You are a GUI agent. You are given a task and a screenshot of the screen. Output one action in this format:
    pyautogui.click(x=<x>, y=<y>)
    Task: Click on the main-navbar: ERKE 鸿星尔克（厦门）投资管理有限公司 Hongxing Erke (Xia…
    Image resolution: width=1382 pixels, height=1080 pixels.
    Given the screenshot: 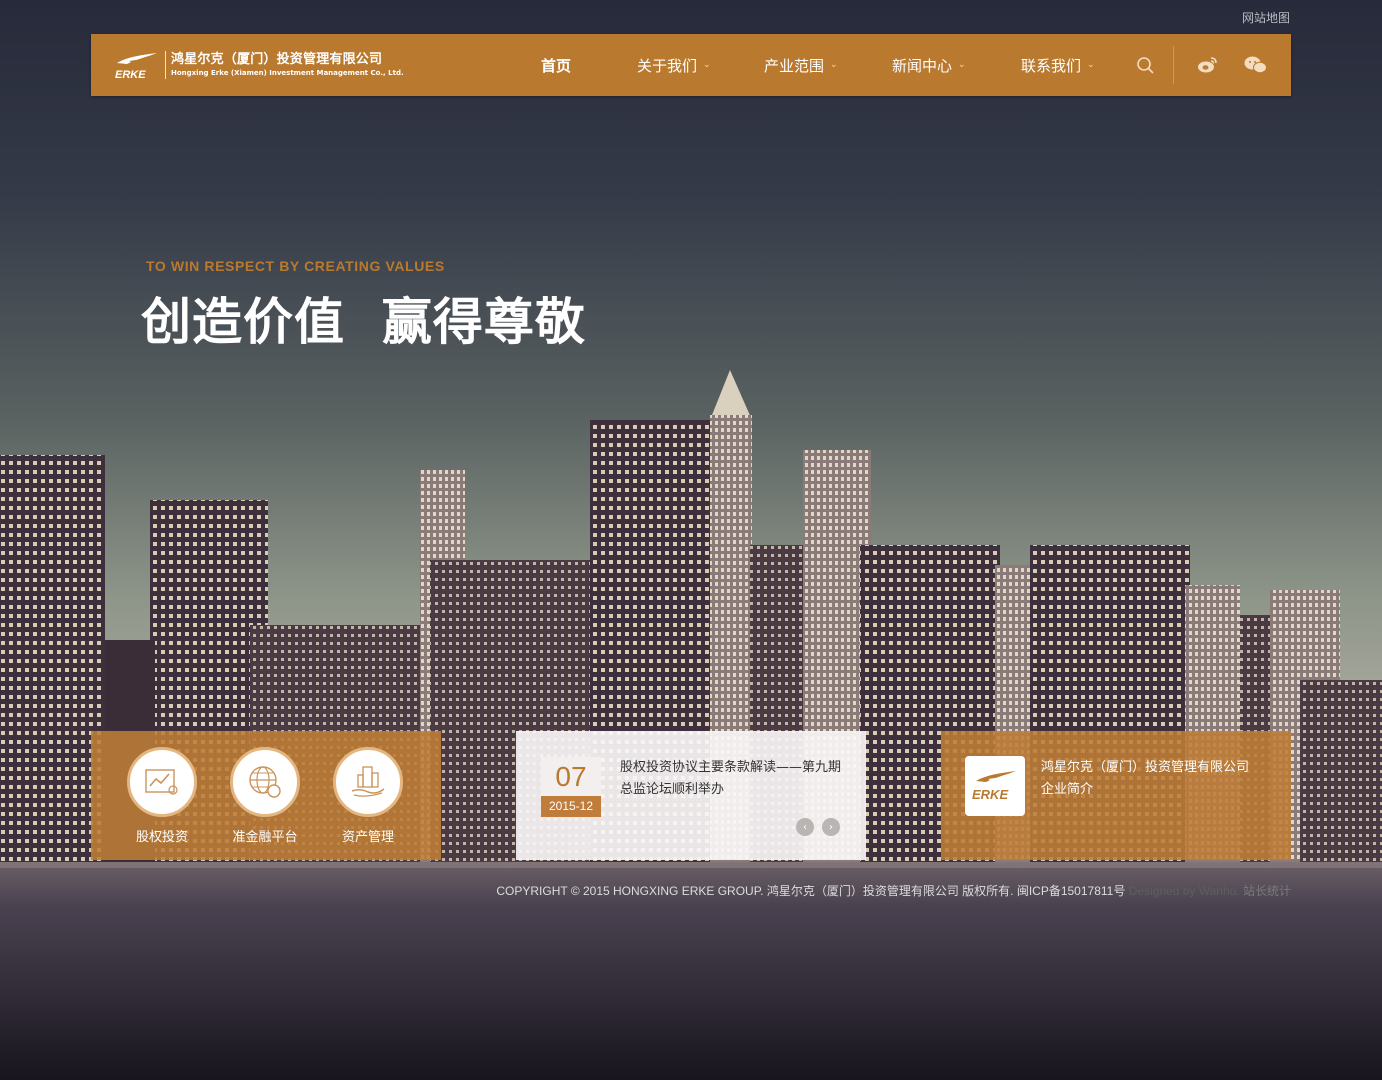 What is the action you would take?
    pyautogui.click(x=691, y=65)
    